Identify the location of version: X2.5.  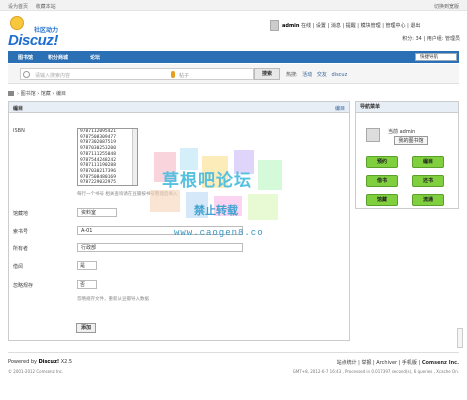
(66, 362).